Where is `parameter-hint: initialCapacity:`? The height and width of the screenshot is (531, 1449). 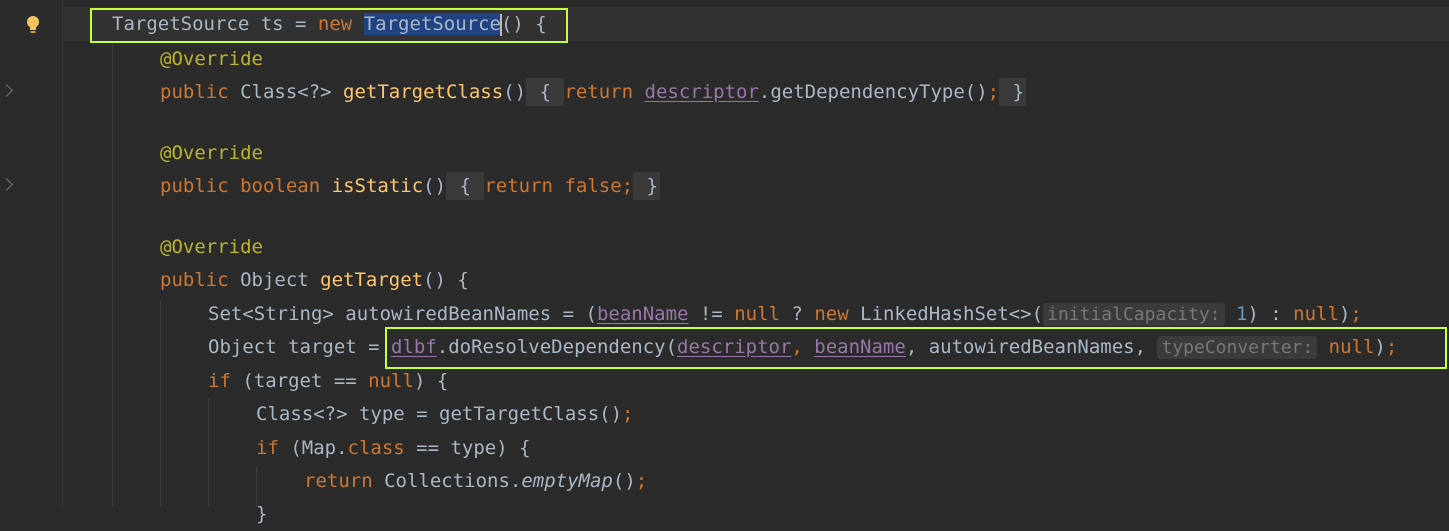 parameter-hint: initialCapacity: is located at coordinates (1134, 314).